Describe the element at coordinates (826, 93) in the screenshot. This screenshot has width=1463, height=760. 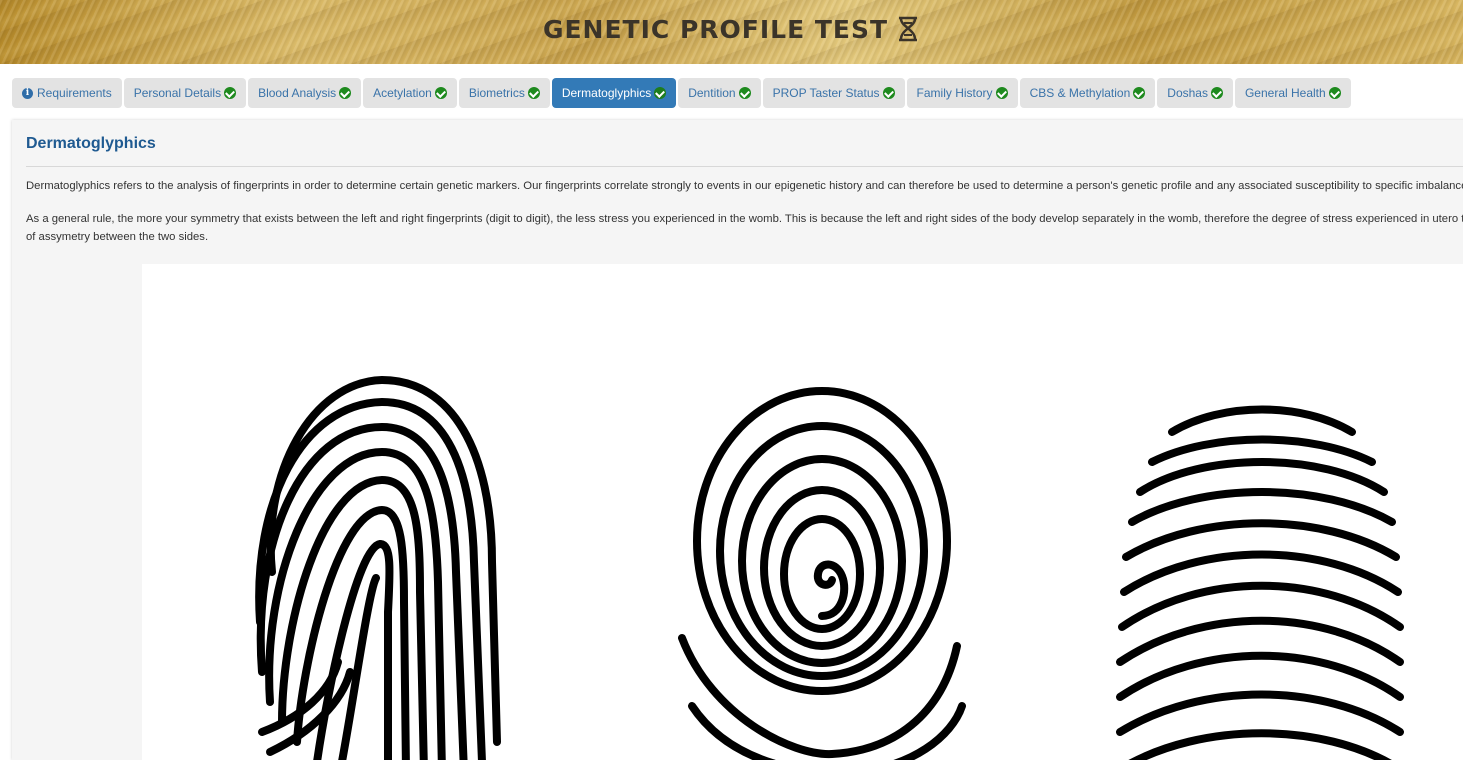
I see `tab-label: PROP Taster Status` at that location.